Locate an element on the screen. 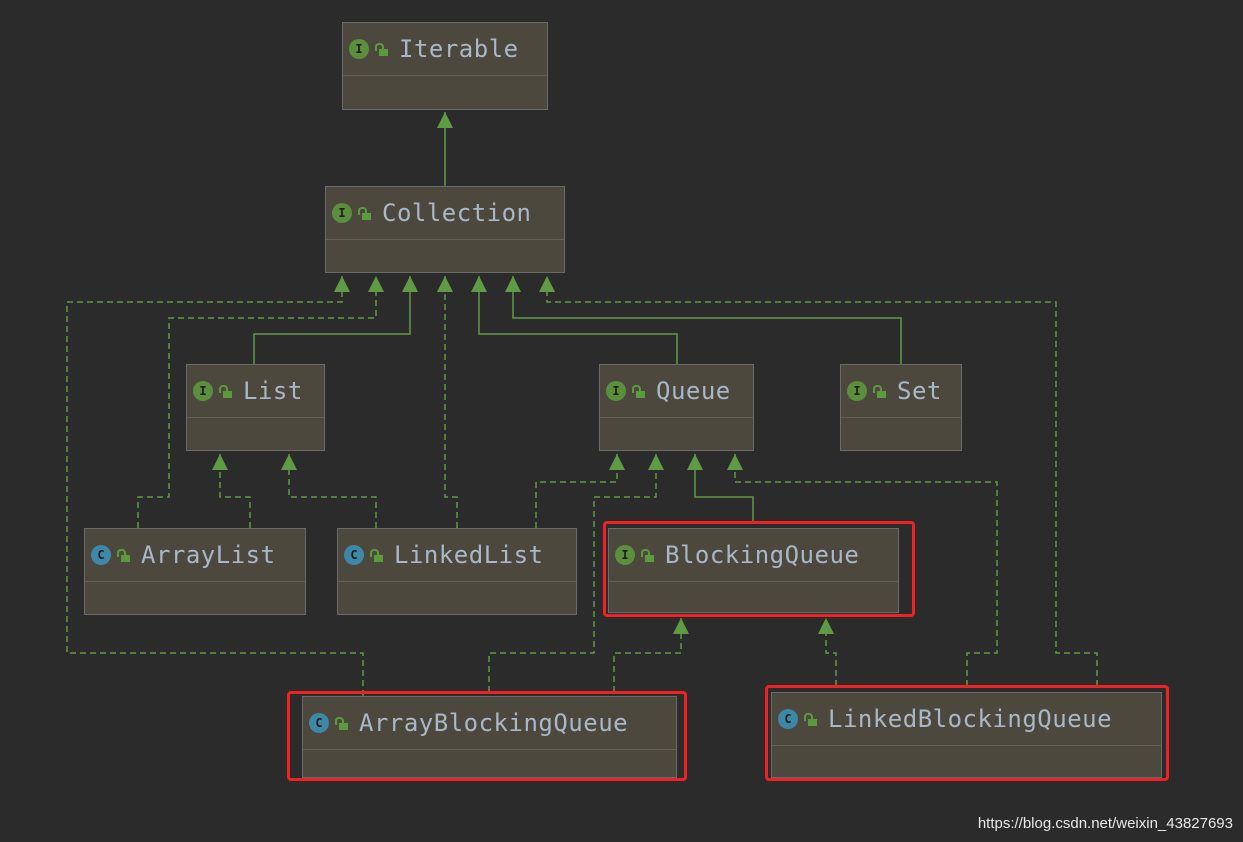  node-name: Set is located at coordinates (919, 391).